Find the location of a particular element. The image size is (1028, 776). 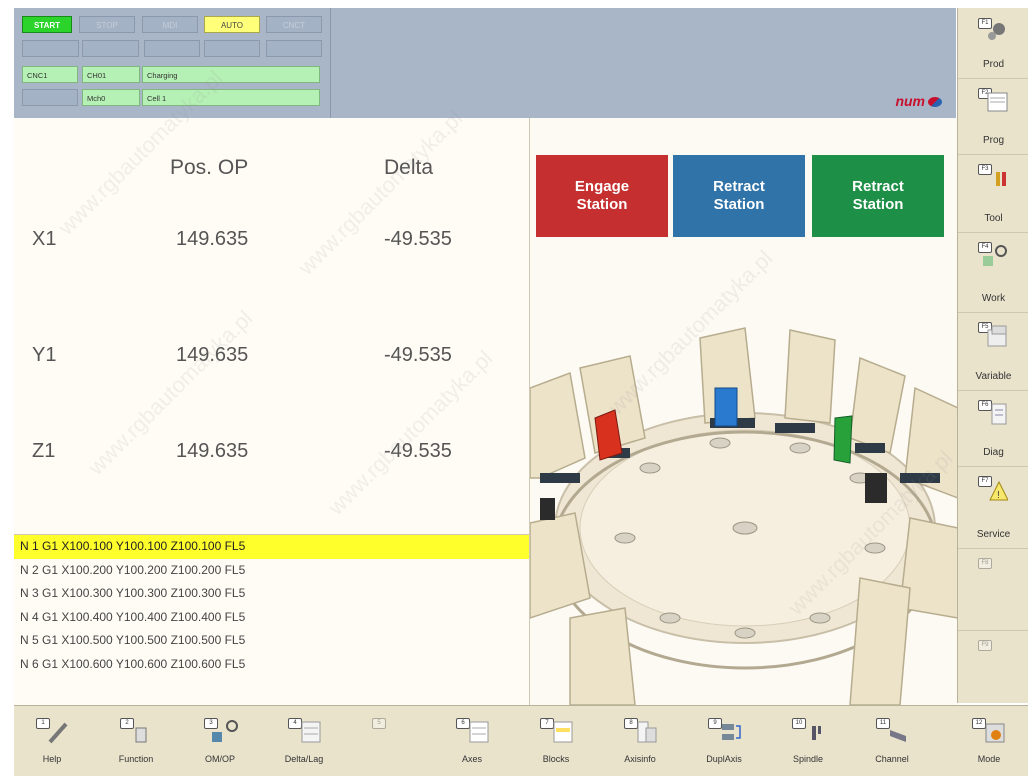

channel-field: CH01 is located at coordinates (111, 74).